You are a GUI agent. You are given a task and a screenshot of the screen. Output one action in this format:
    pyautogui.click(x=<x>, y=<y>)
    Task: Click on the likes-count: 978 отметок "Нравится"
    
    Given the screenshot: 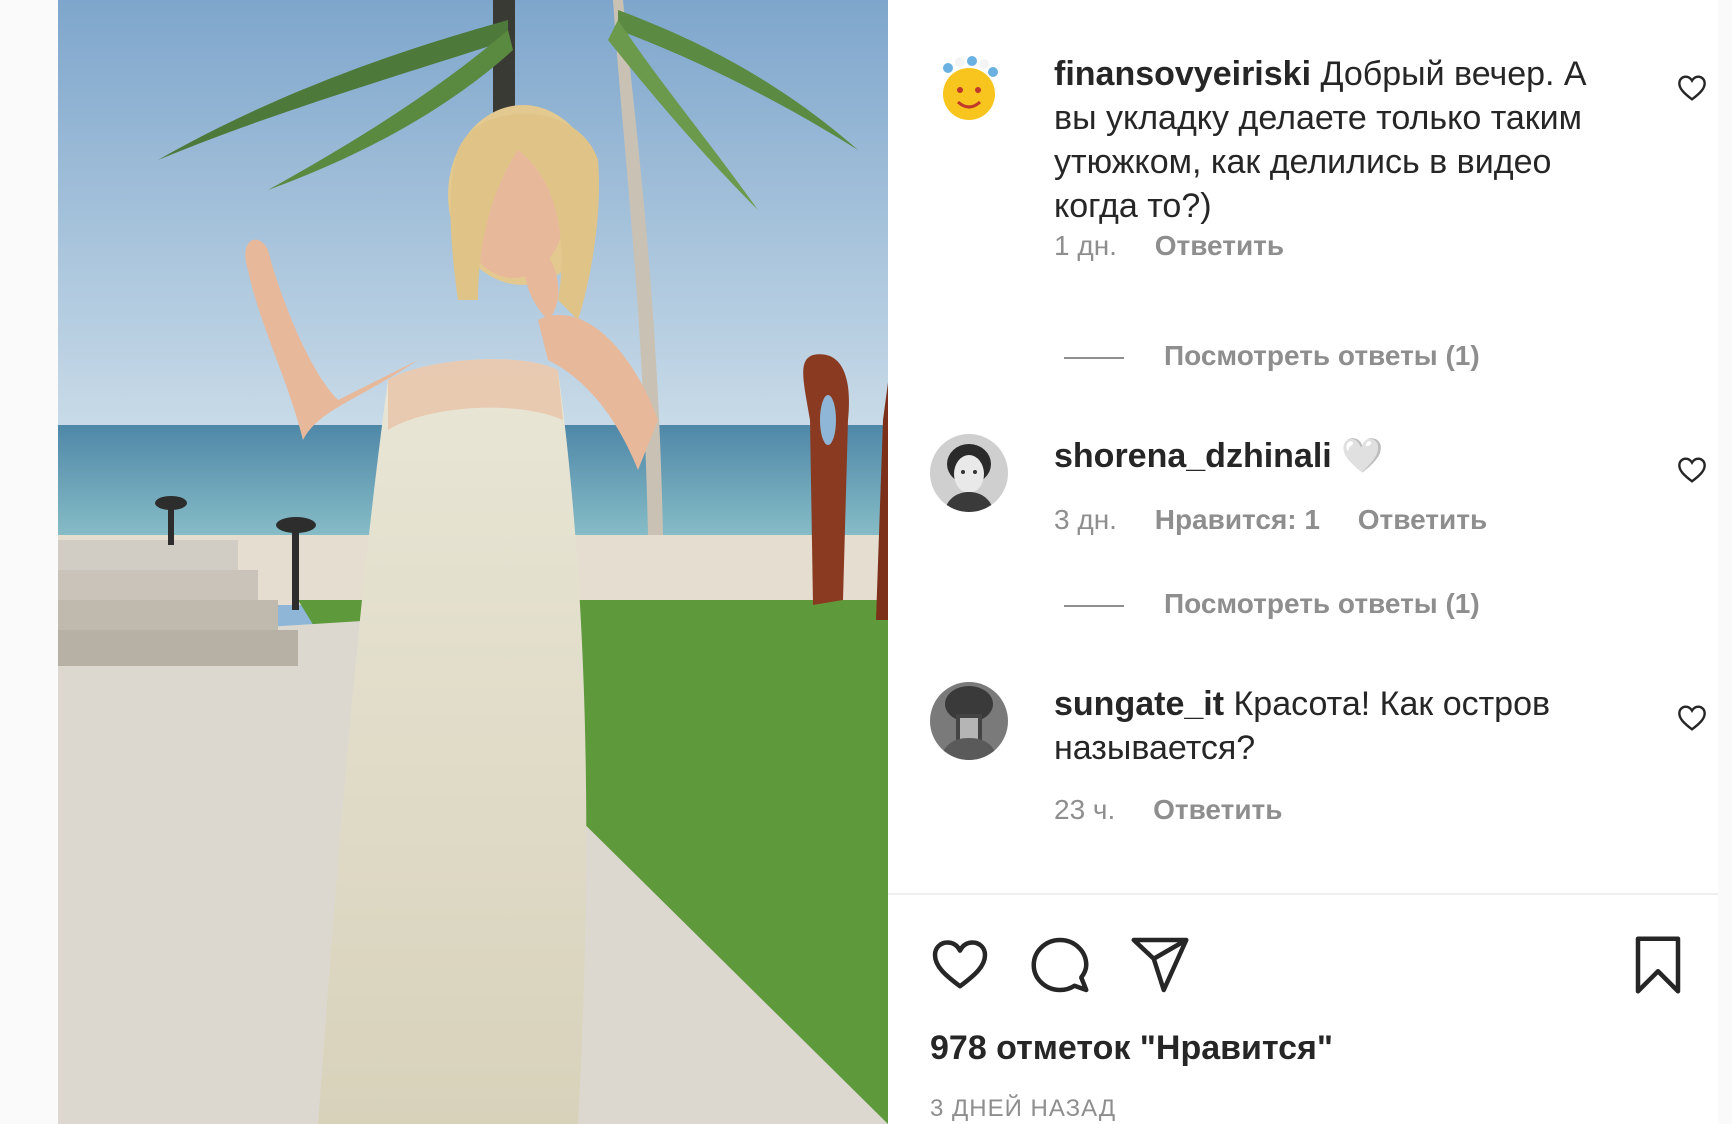 What is the action you would take?
    pyautogui.click(x=1131, y=1048)
    